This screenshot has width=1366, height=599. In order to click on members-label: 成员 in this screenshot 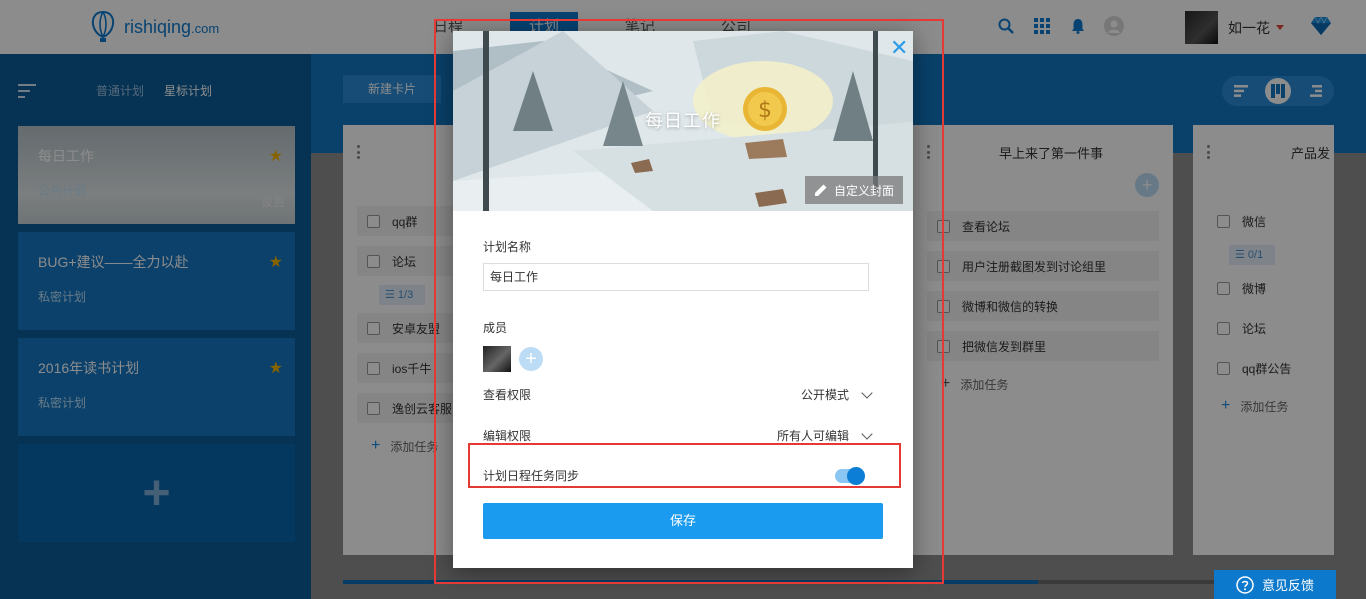, I will do `click(495, 328)`.